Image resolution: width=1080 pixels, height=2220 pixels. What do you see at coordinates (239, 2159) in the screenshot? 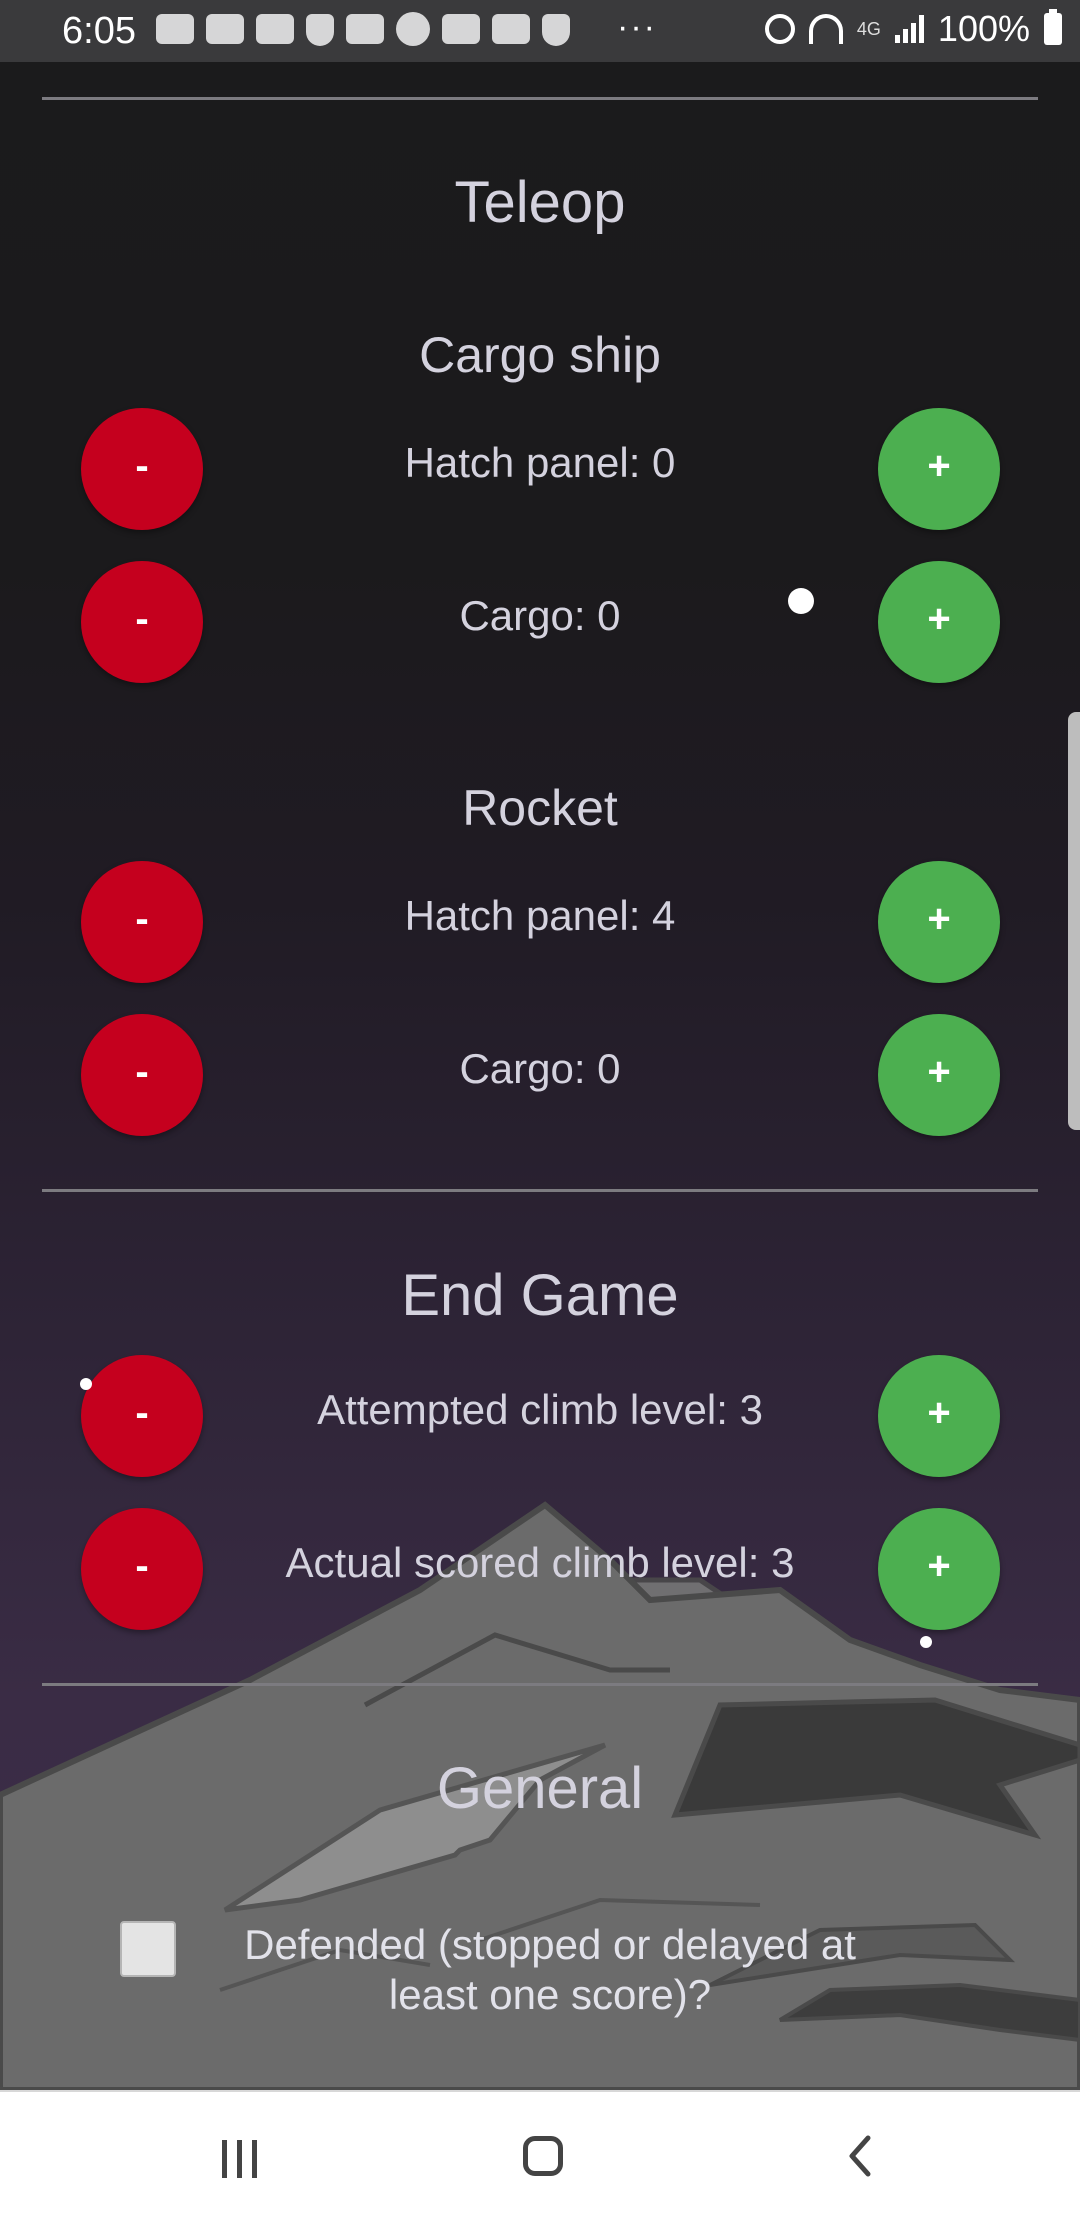
I see `recents-button` at bounding box center [239, 2159].